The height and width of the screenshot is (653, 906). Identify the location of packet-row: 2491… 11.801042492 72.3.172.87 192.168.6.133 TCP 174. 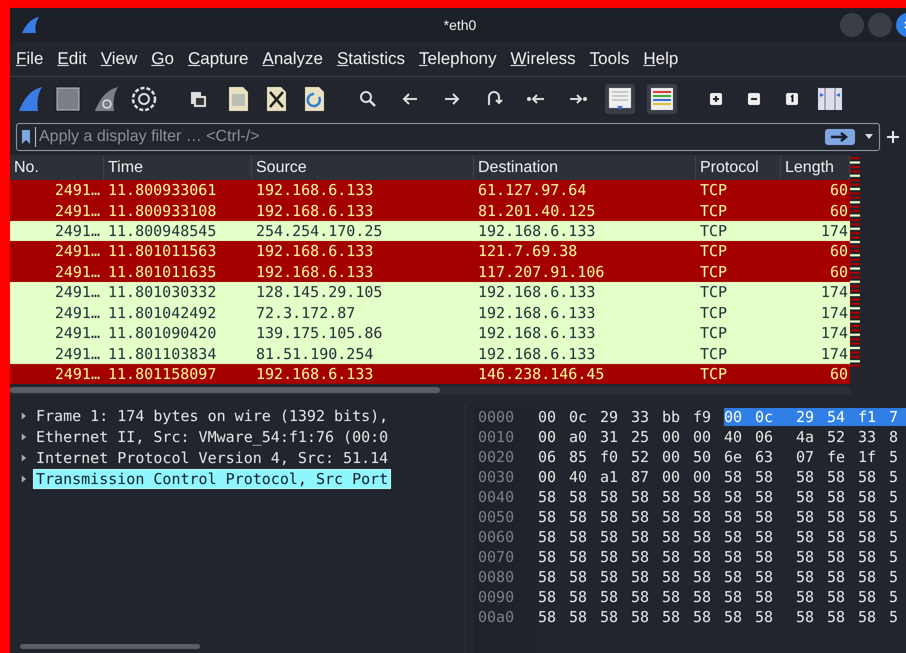
(430, 312).